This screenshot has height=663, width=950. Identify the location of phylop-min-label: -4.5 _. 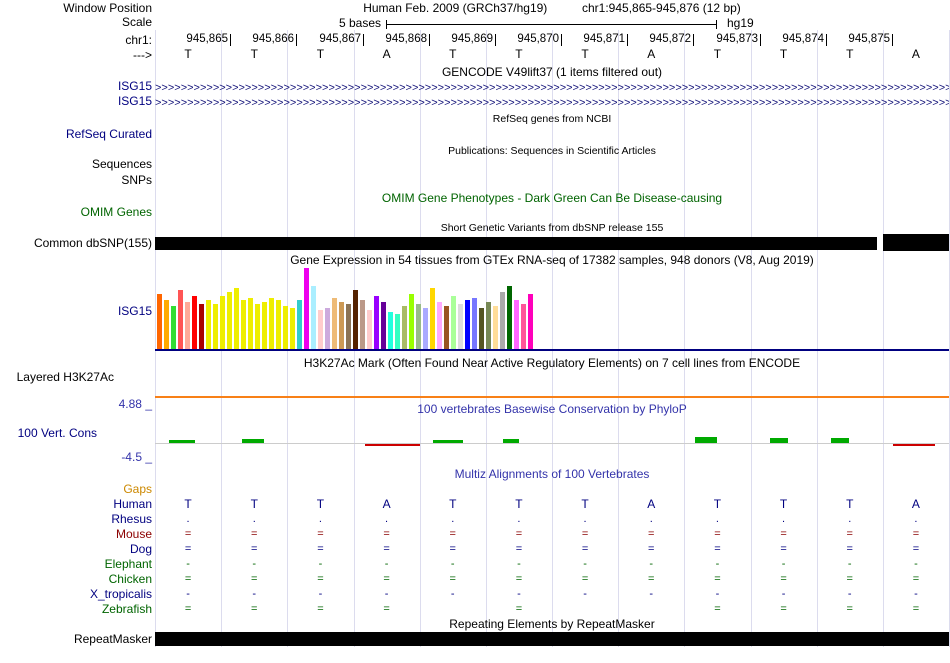
(136, 457).